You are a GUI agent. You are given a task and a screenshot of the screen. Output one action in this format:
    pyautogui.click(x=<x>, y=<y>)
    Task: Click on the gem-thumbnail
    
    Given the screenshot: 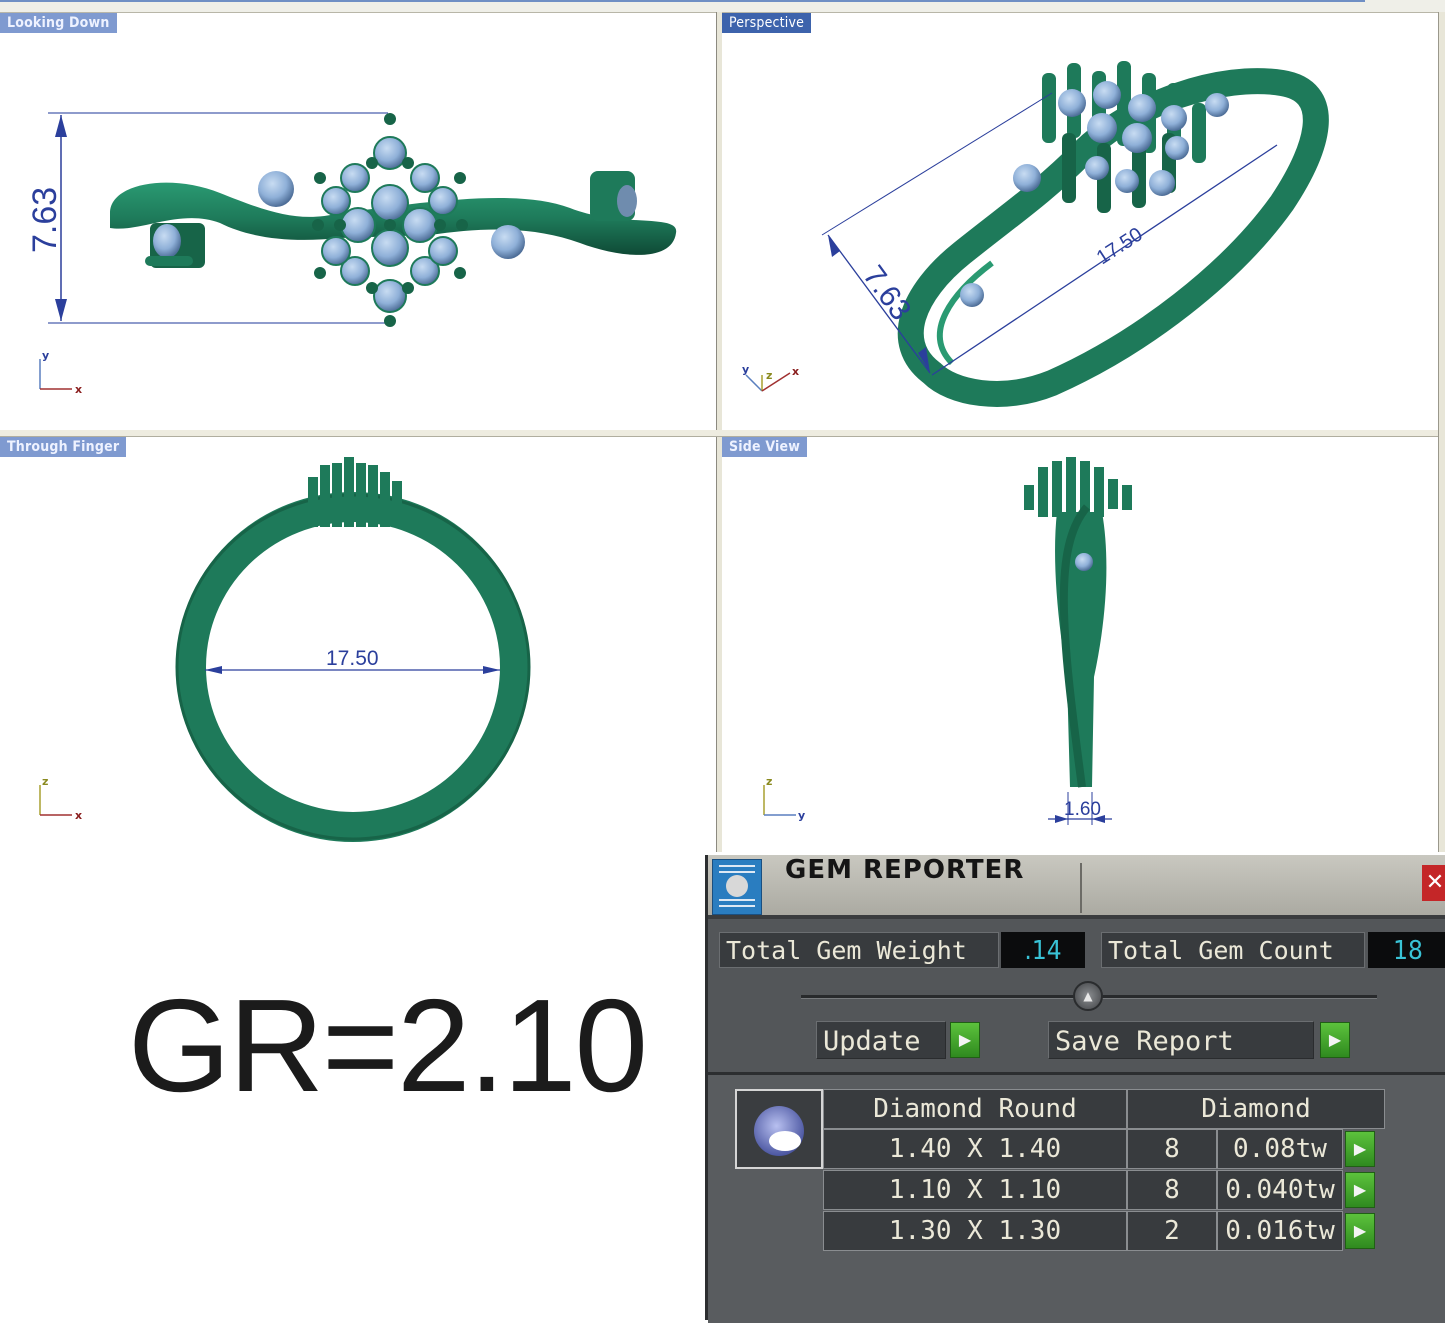 What is the action you would take?
    pyautogui.click(x=779, y=1129)
    